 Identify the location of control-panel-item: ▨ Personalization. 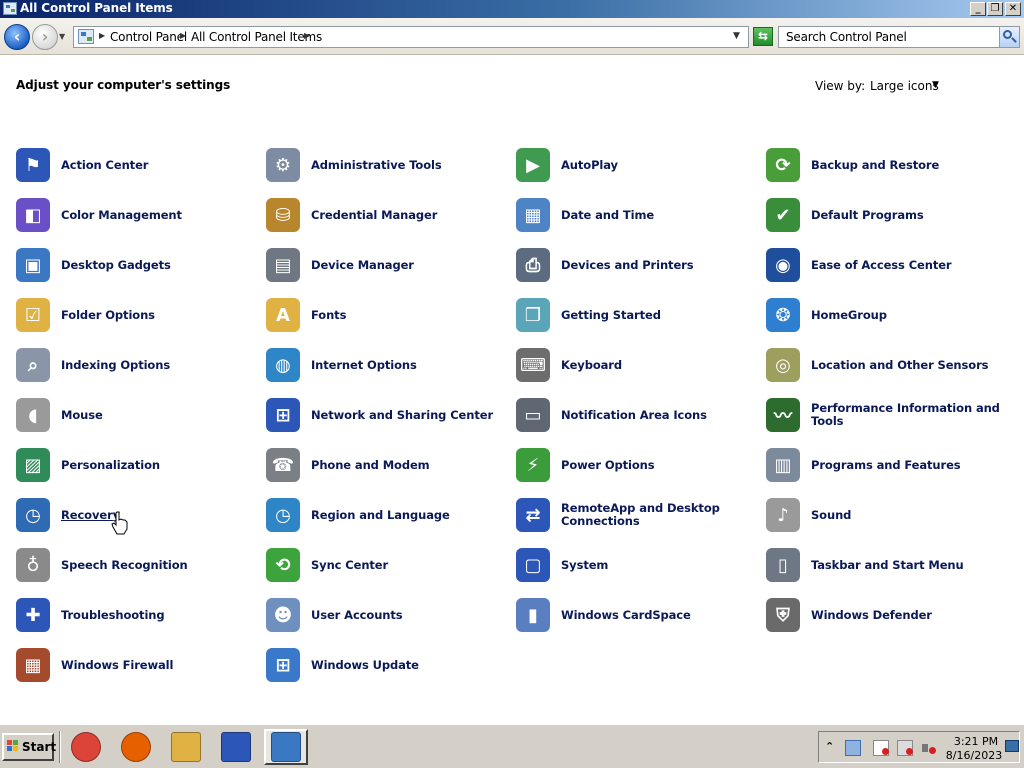
(141, 465).